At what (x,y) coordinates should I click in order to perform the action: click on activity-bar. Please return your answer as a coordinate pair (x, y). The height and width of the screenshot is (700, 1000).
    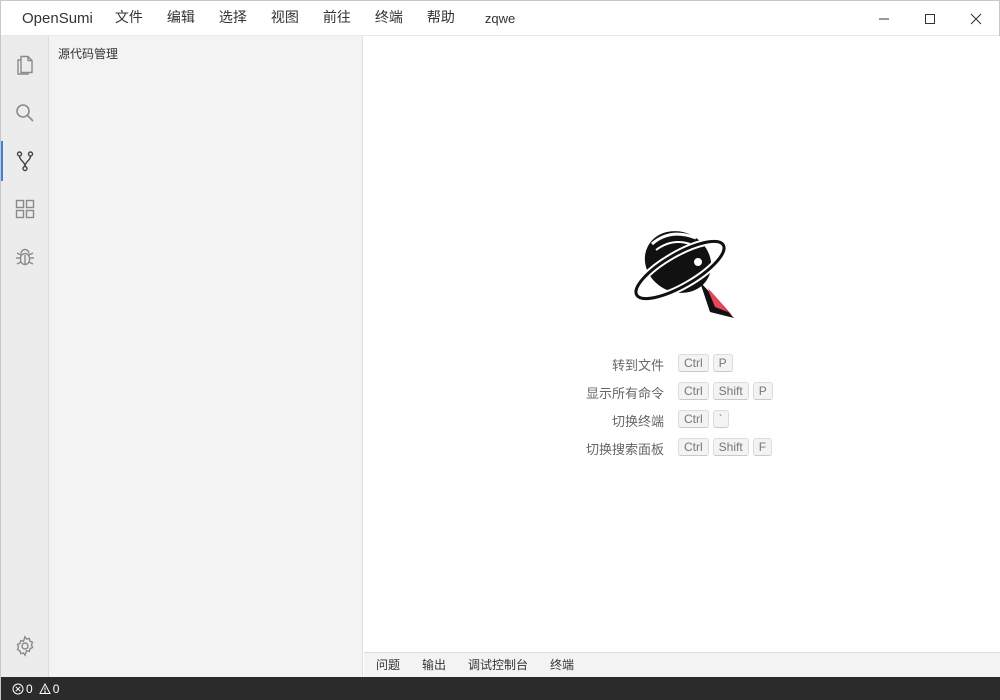
    Looking at the image, I should click on (25, 356).